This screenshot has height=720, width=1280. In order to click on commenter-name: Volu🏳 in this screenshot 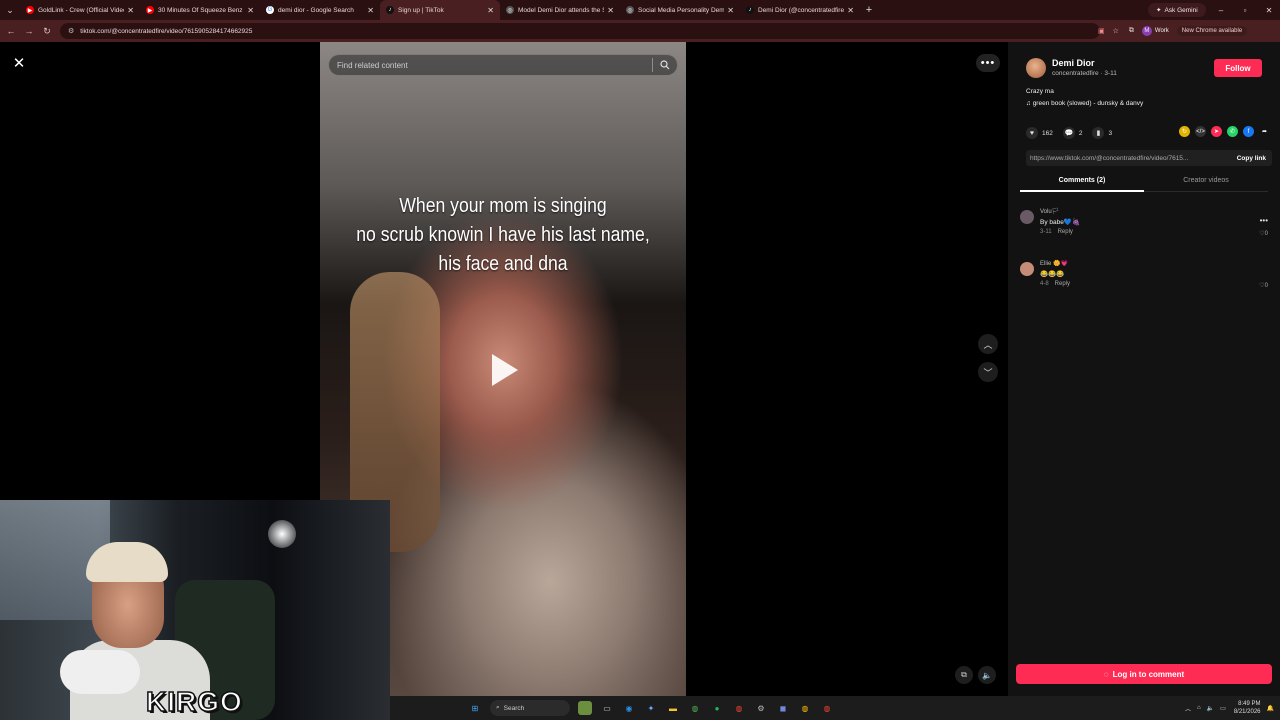, I will do `click(1049, 211)`.